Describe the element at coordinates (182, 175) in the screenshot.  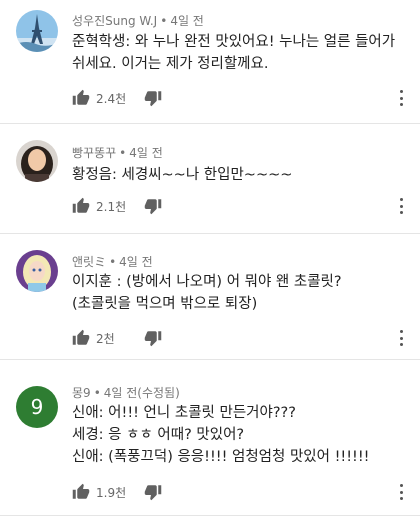
I see `comment-line: 황정음: 세경씨~~나 한입만~~~~` at that location.